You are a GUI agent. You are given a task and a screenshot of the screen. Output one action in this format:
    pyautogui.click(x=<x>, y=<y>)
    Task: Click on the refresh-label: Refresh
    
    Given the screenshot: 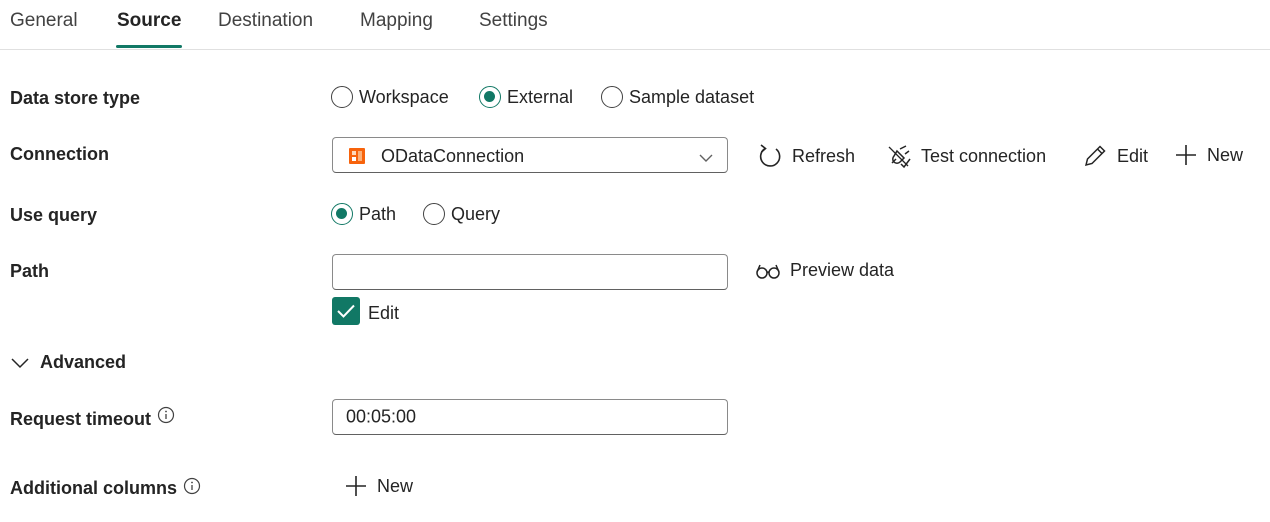 What is the action you would take?
    pyautogui.click(x=824, y=155)
    